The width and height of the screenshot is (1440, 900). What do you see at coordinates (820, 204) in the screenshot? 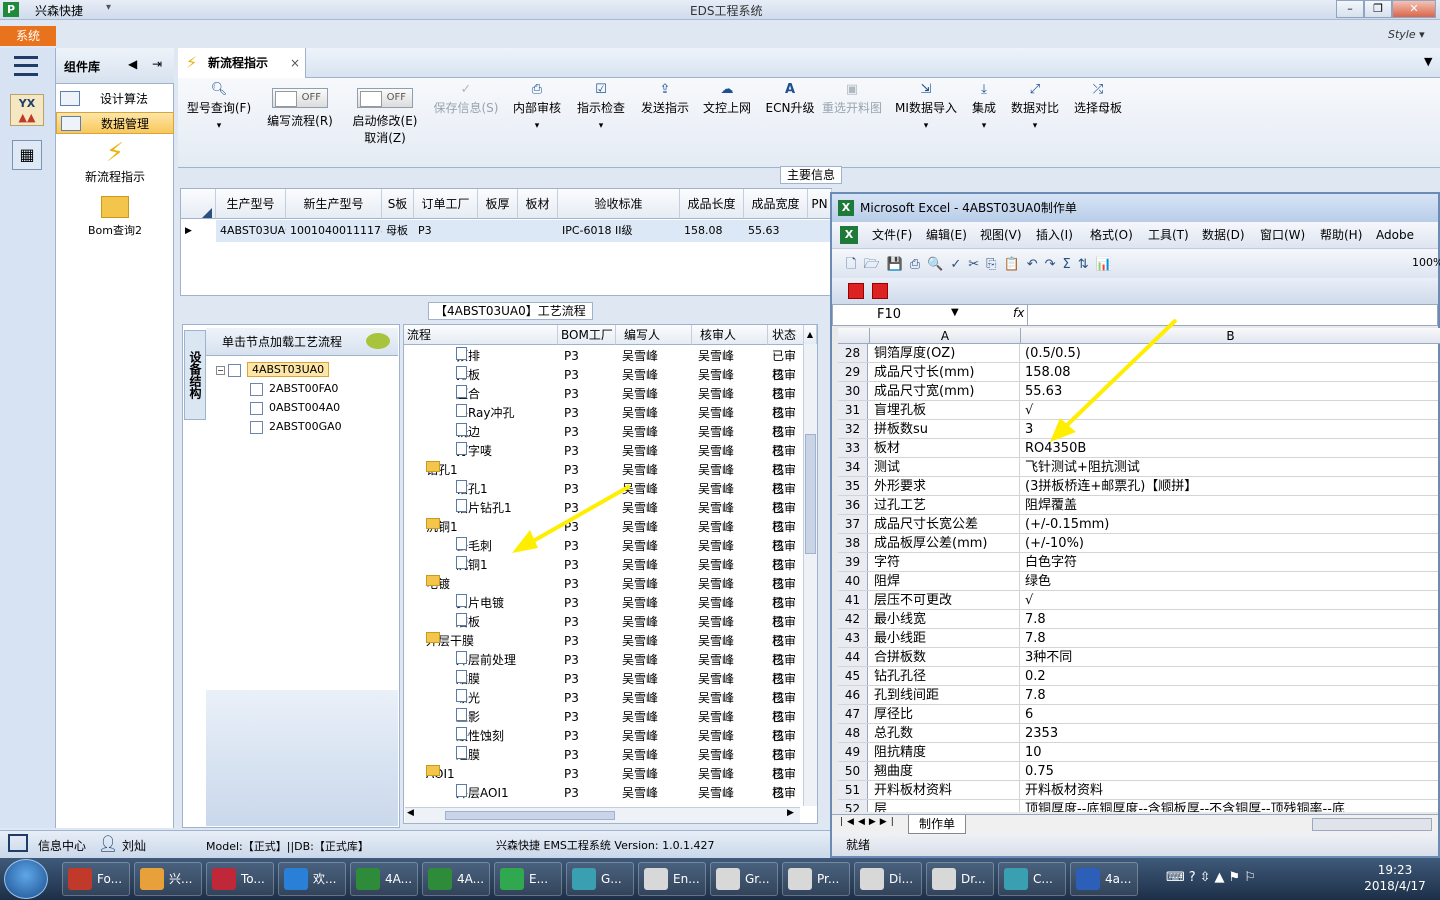
I see `column-header: PN` at bounding box center [820, 204].